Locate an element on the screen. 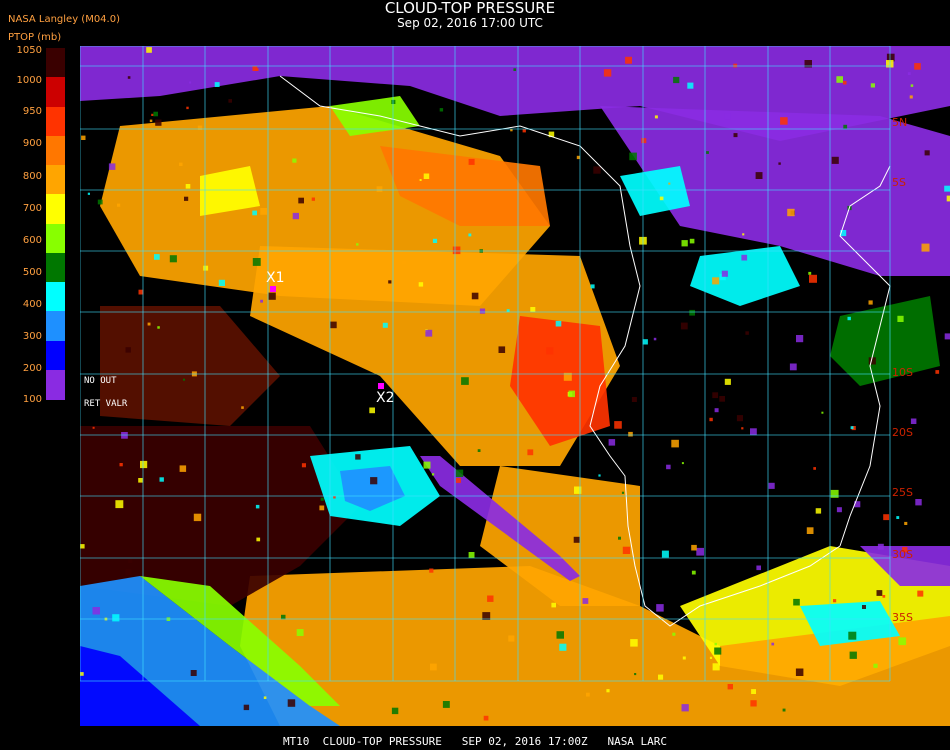 The image size is (950, 750). marker-point is located at coordinates (381, 386).